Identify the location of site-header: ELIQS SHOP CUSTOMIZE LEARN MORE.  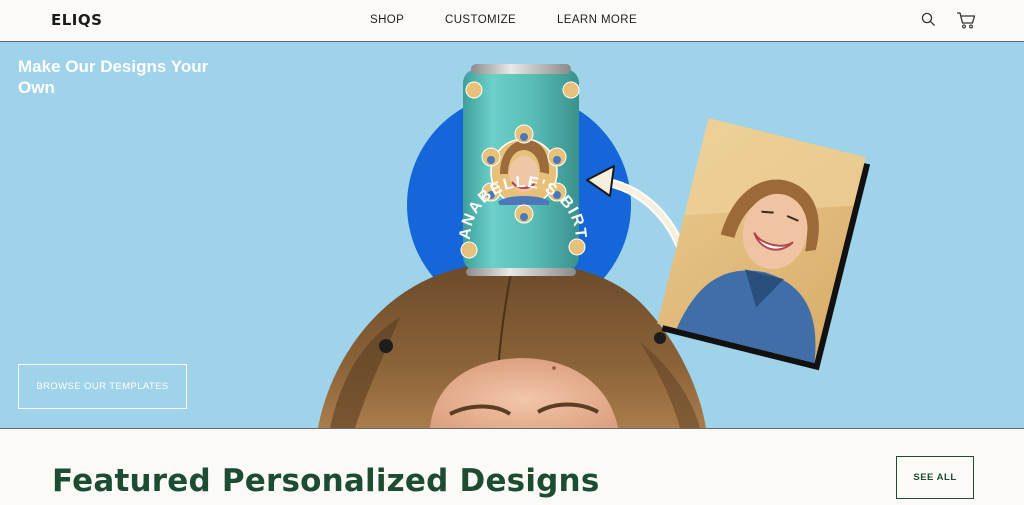
(512, 21).